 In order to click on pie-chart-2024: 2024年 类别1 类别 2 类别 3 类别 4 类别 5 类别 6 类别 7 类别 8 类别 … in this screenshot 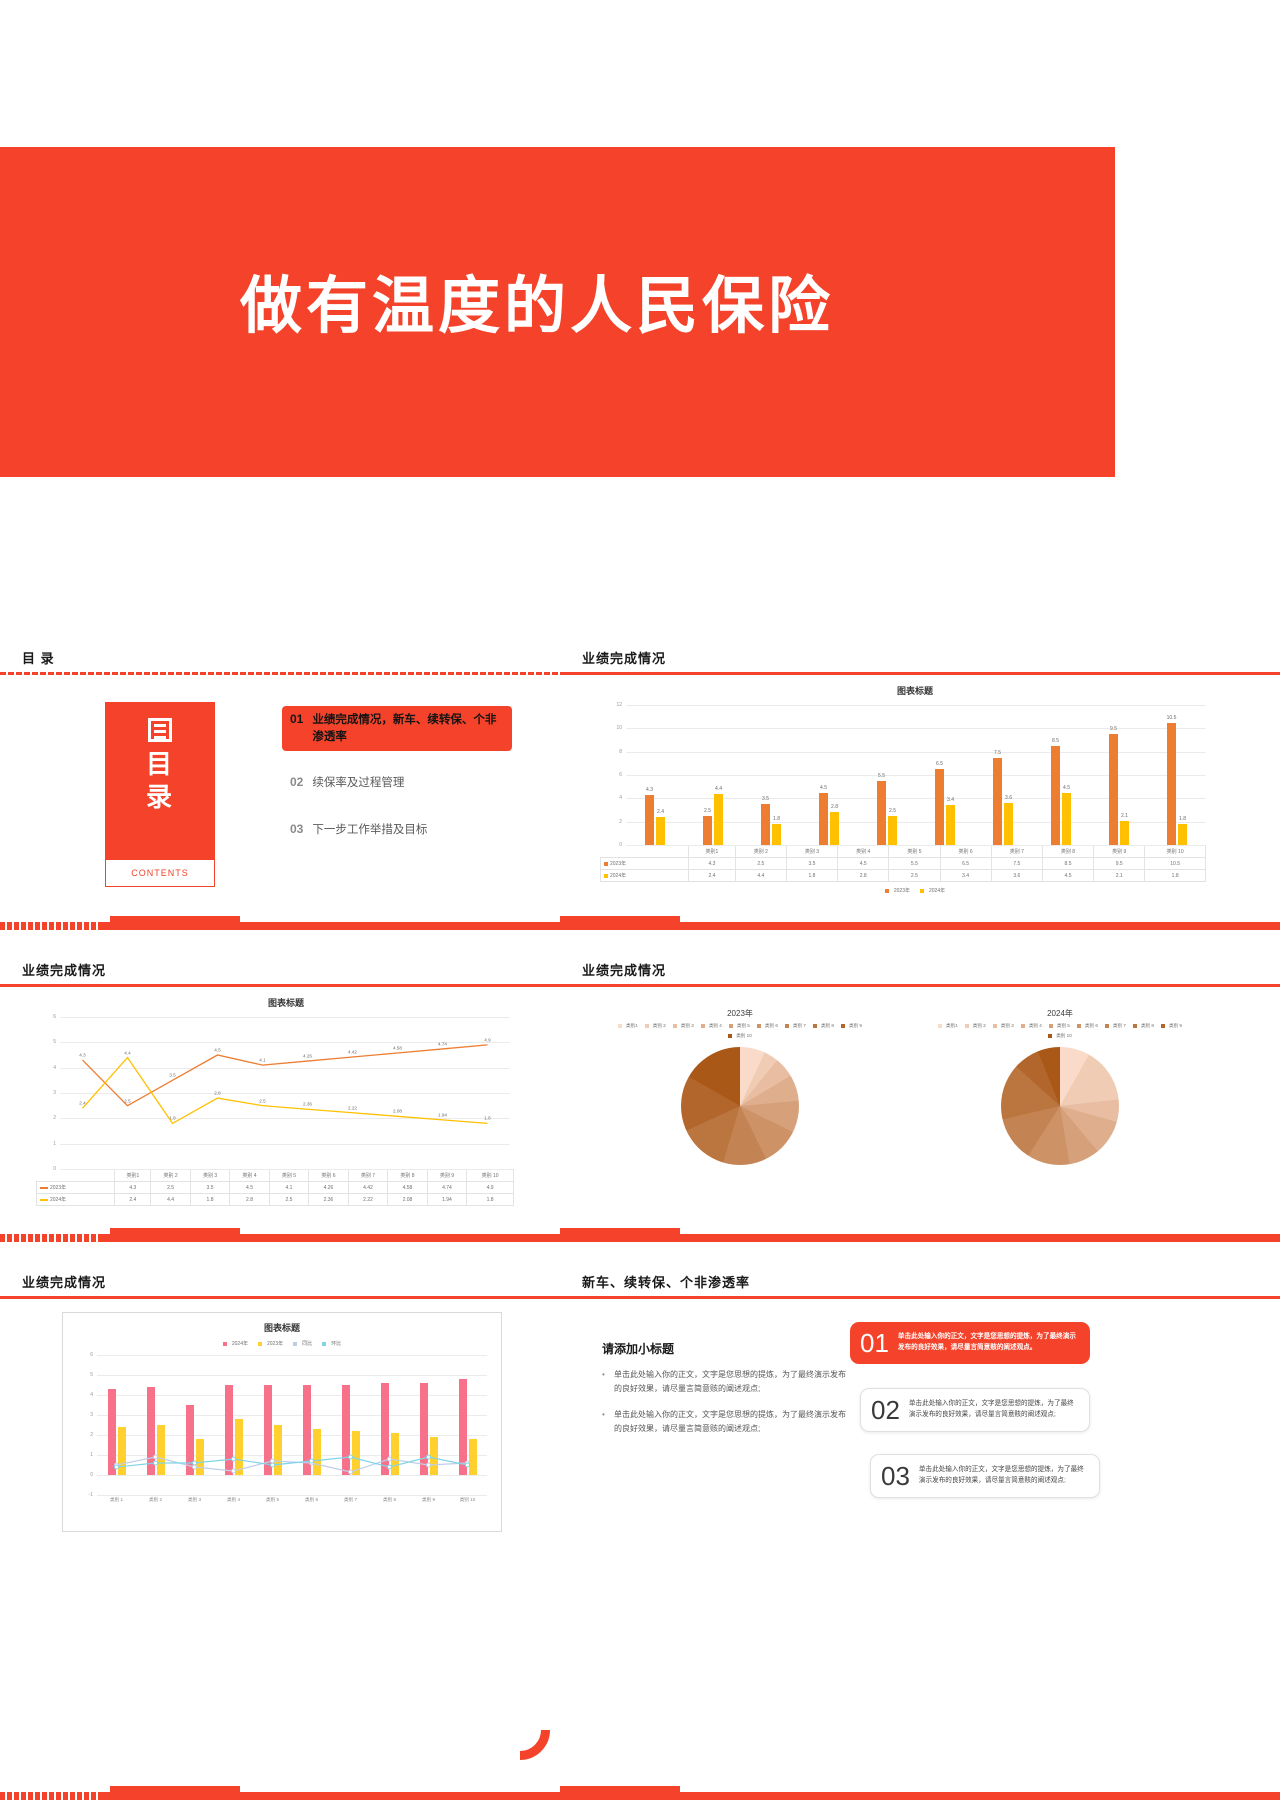, I will do `click(1060, 1086)`.